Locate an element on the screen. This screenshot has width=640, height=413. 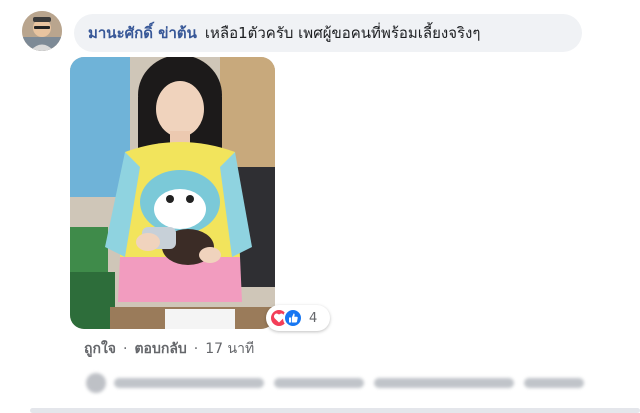
bottom-divider is located at coordinates (335, 410).